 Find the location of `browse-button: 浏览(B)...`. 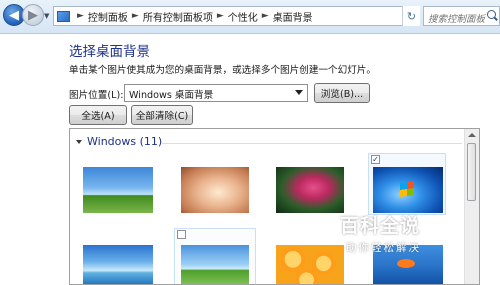

browse-button: 浏览(B)... is located at coordinates (342, 93).